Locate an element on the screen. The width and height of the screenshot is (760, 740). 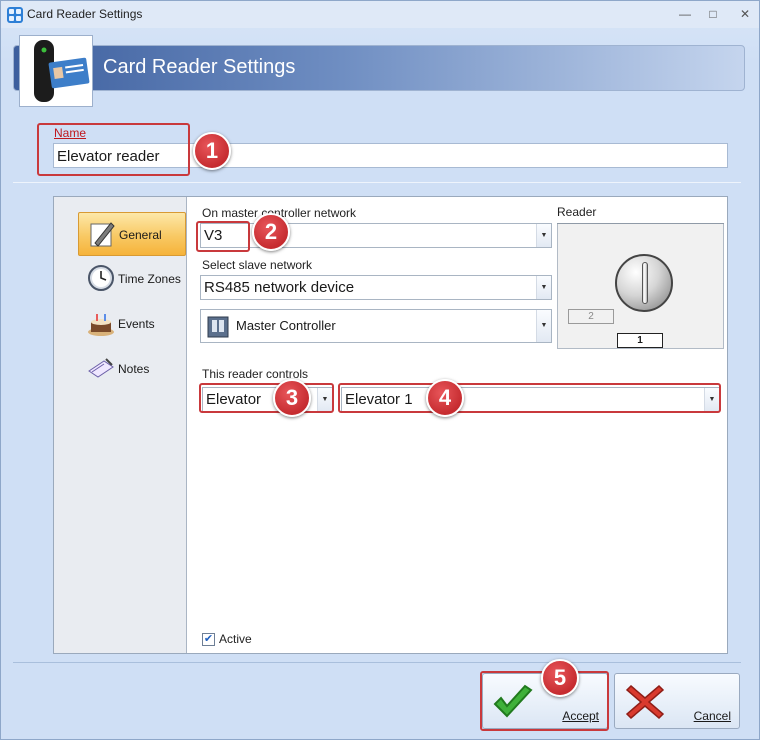
cake-icon is located at coordinates (101, 325).